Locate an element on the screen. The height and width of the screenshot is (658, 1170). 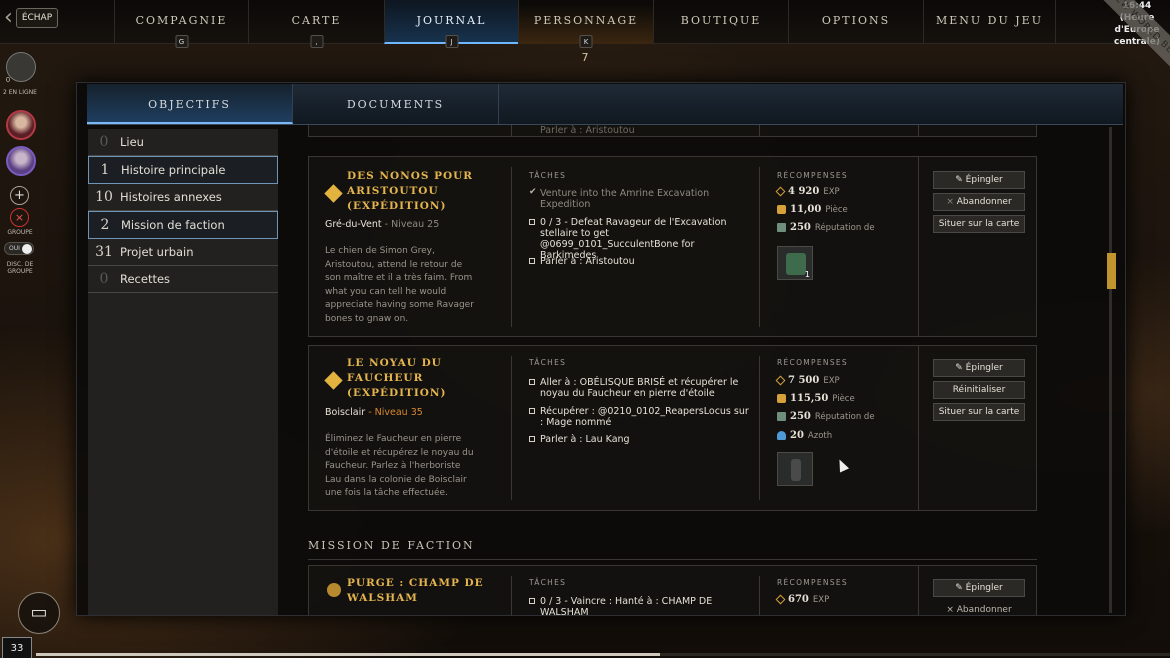
azoth-icon is located at coordinates (781, 435).